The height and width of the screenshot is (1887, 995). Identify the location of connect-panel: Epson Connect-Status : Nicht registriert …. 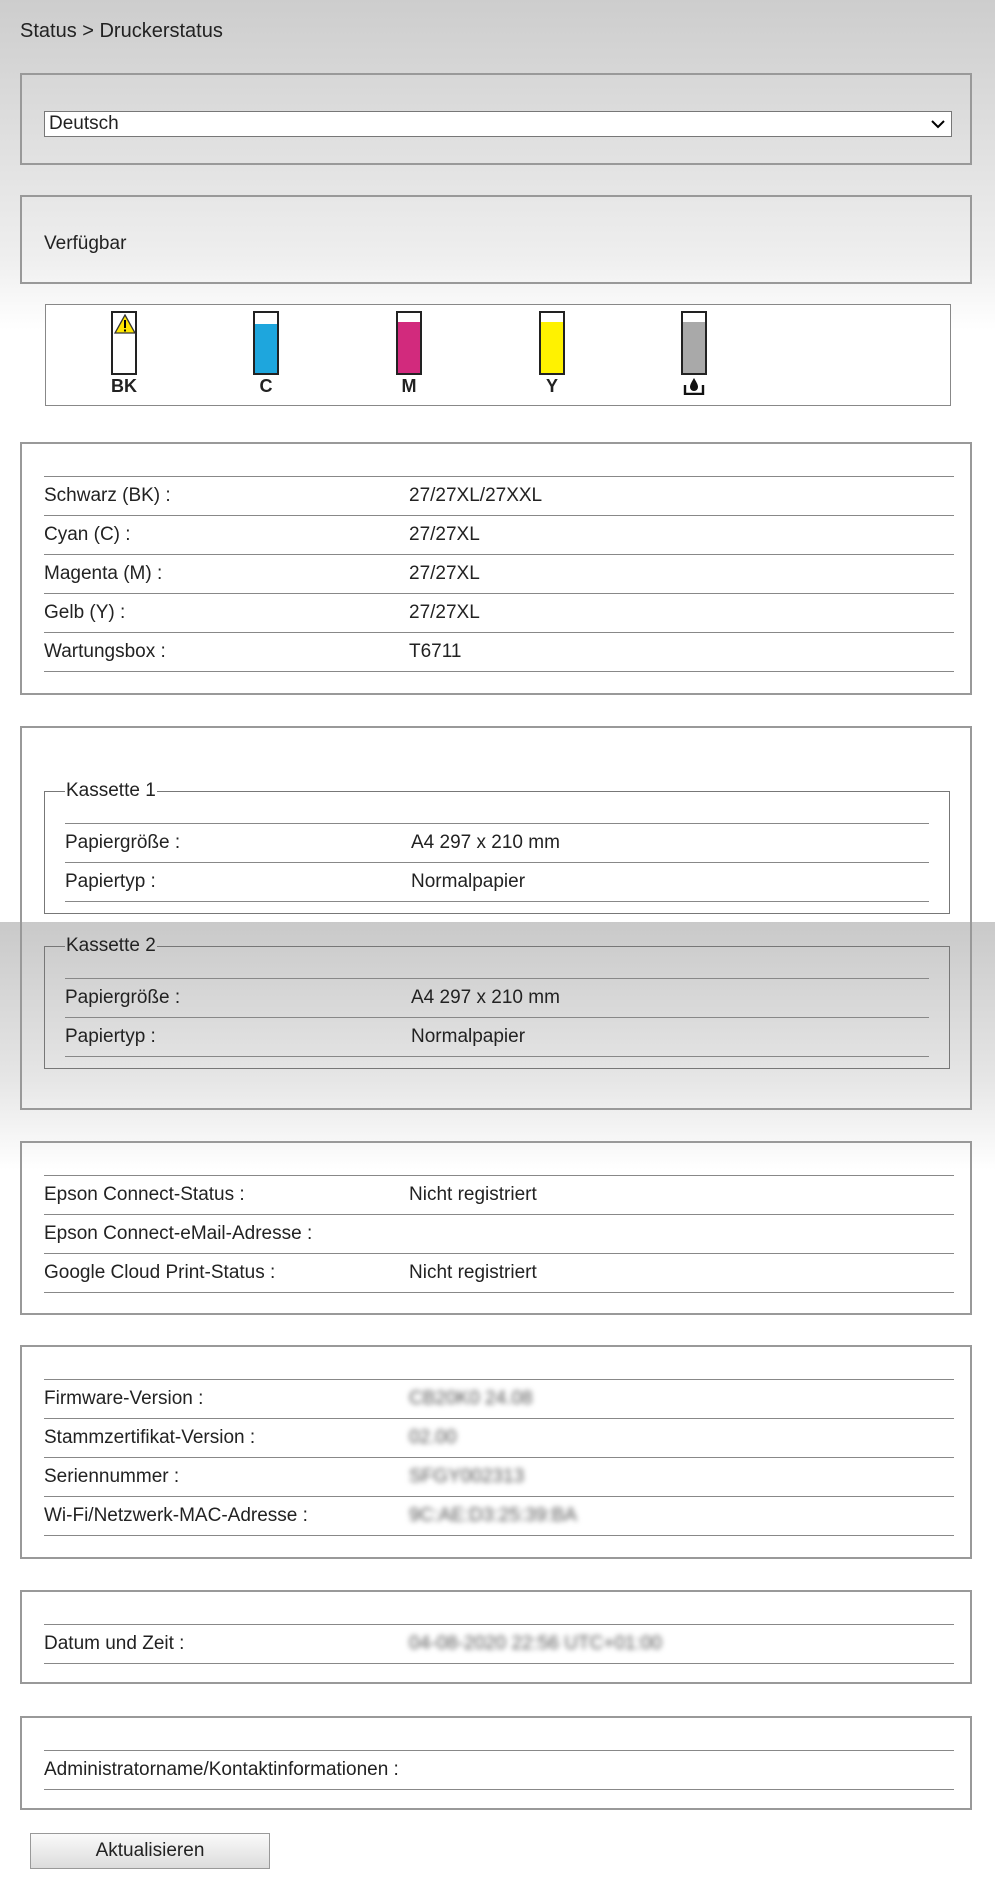
(496, 1228).